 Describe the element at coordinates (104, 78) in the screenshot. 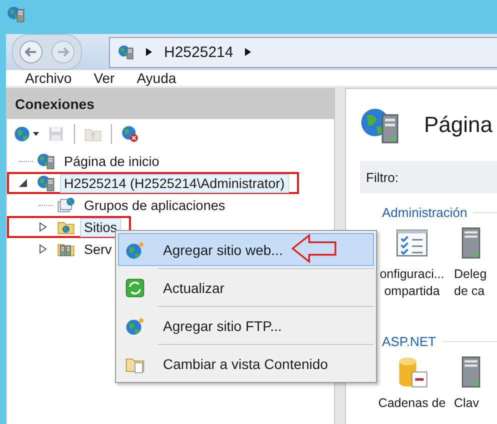

I see `menu-item: Ver` at that location.